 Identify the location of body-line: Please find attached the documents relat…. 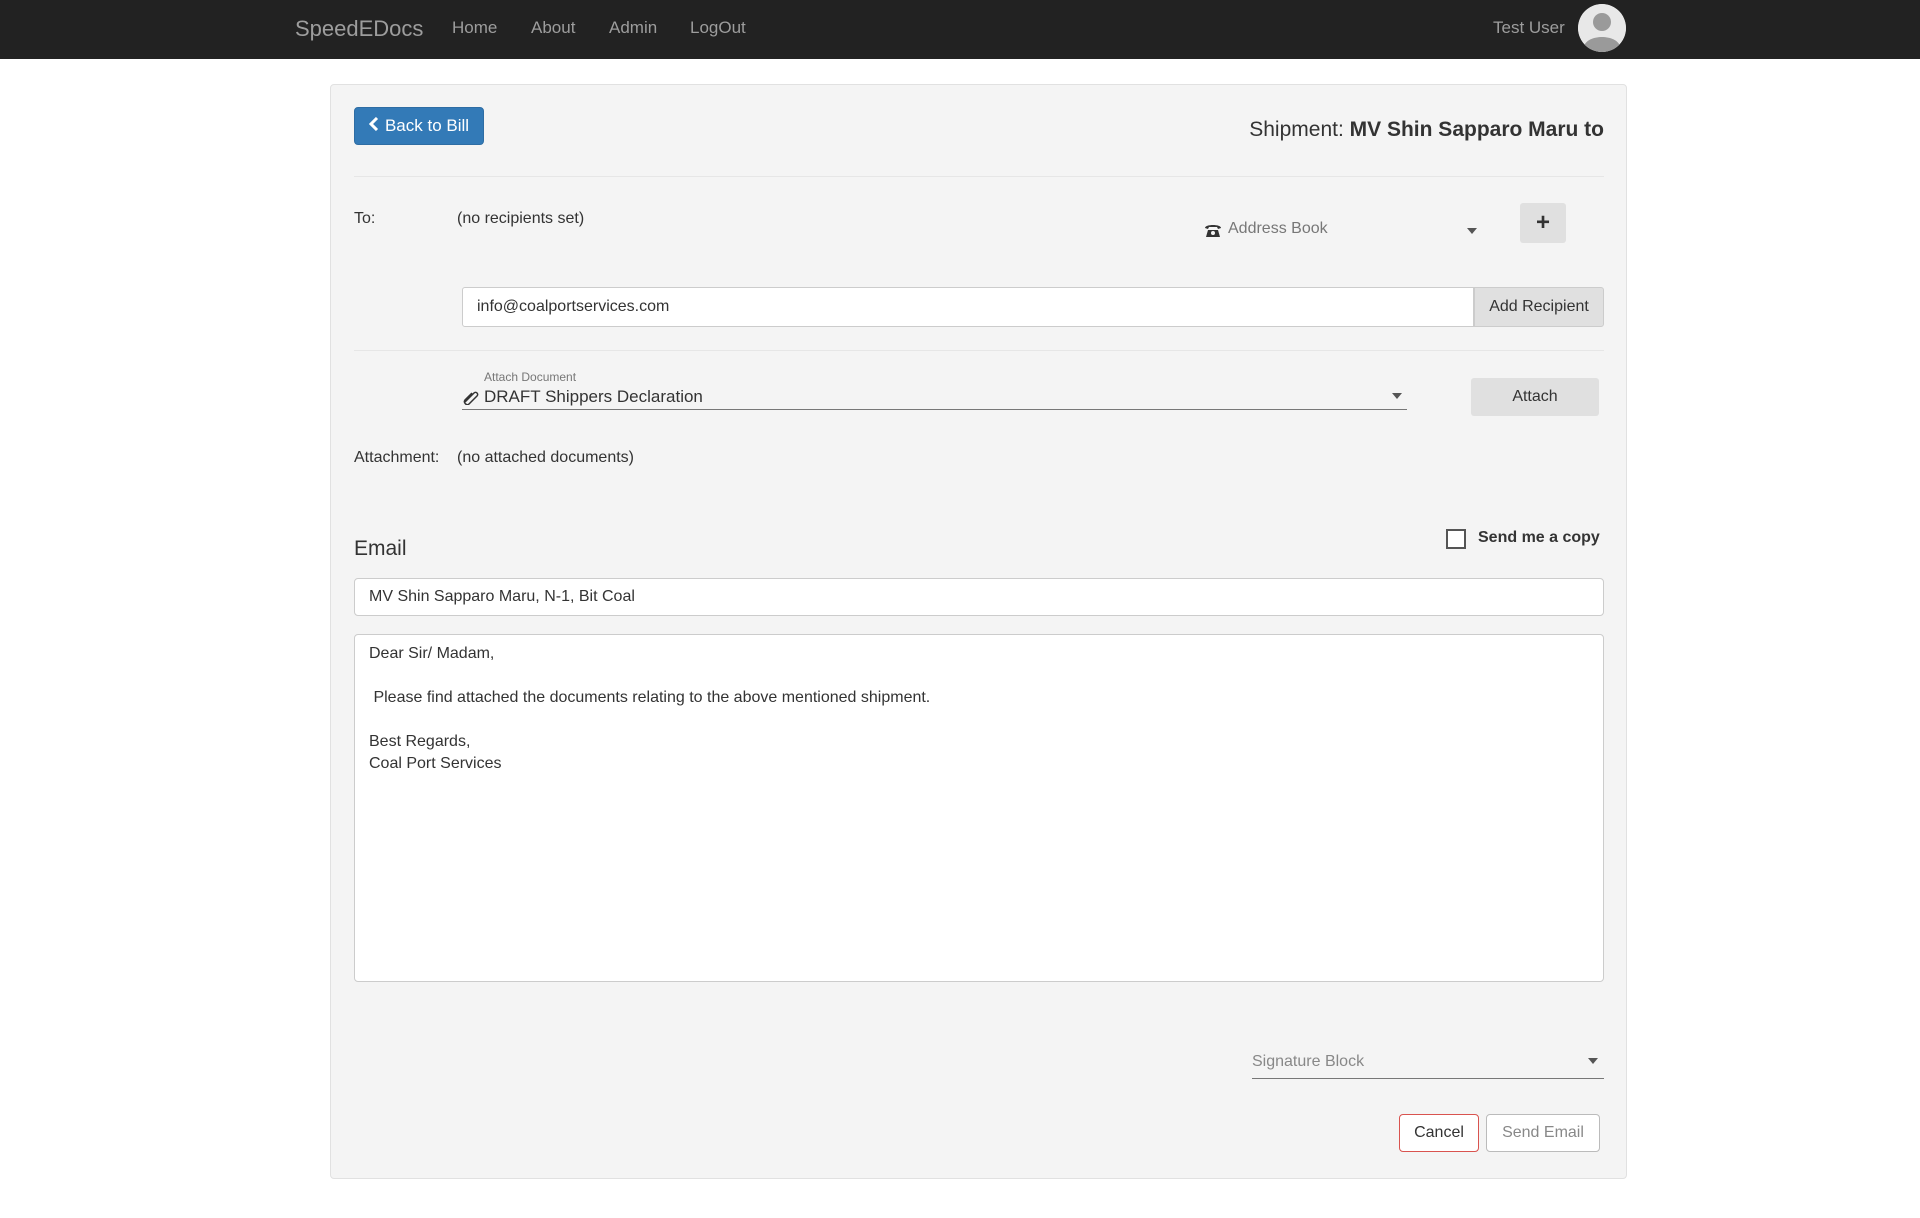
(650, 697).